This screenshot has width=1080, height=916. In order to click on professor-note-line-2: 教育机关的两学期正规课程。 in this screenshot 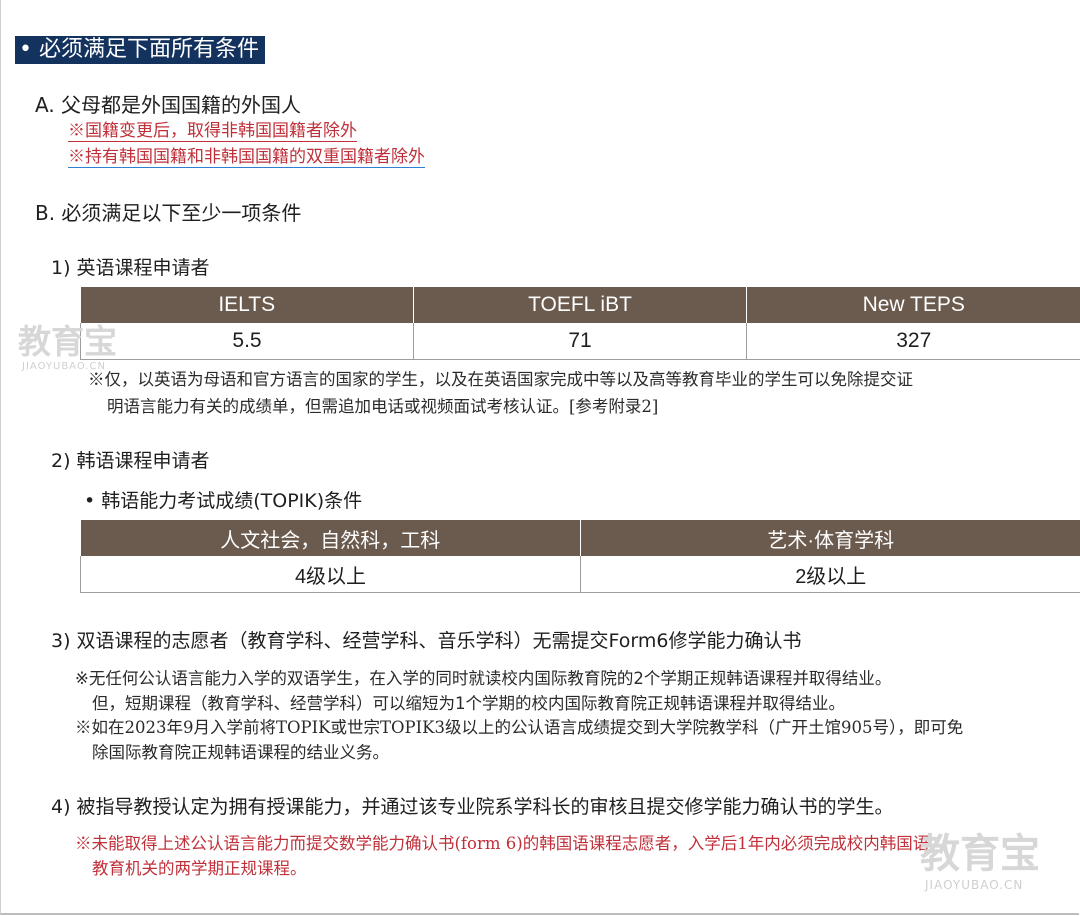, I will do `click(199, 868)`.